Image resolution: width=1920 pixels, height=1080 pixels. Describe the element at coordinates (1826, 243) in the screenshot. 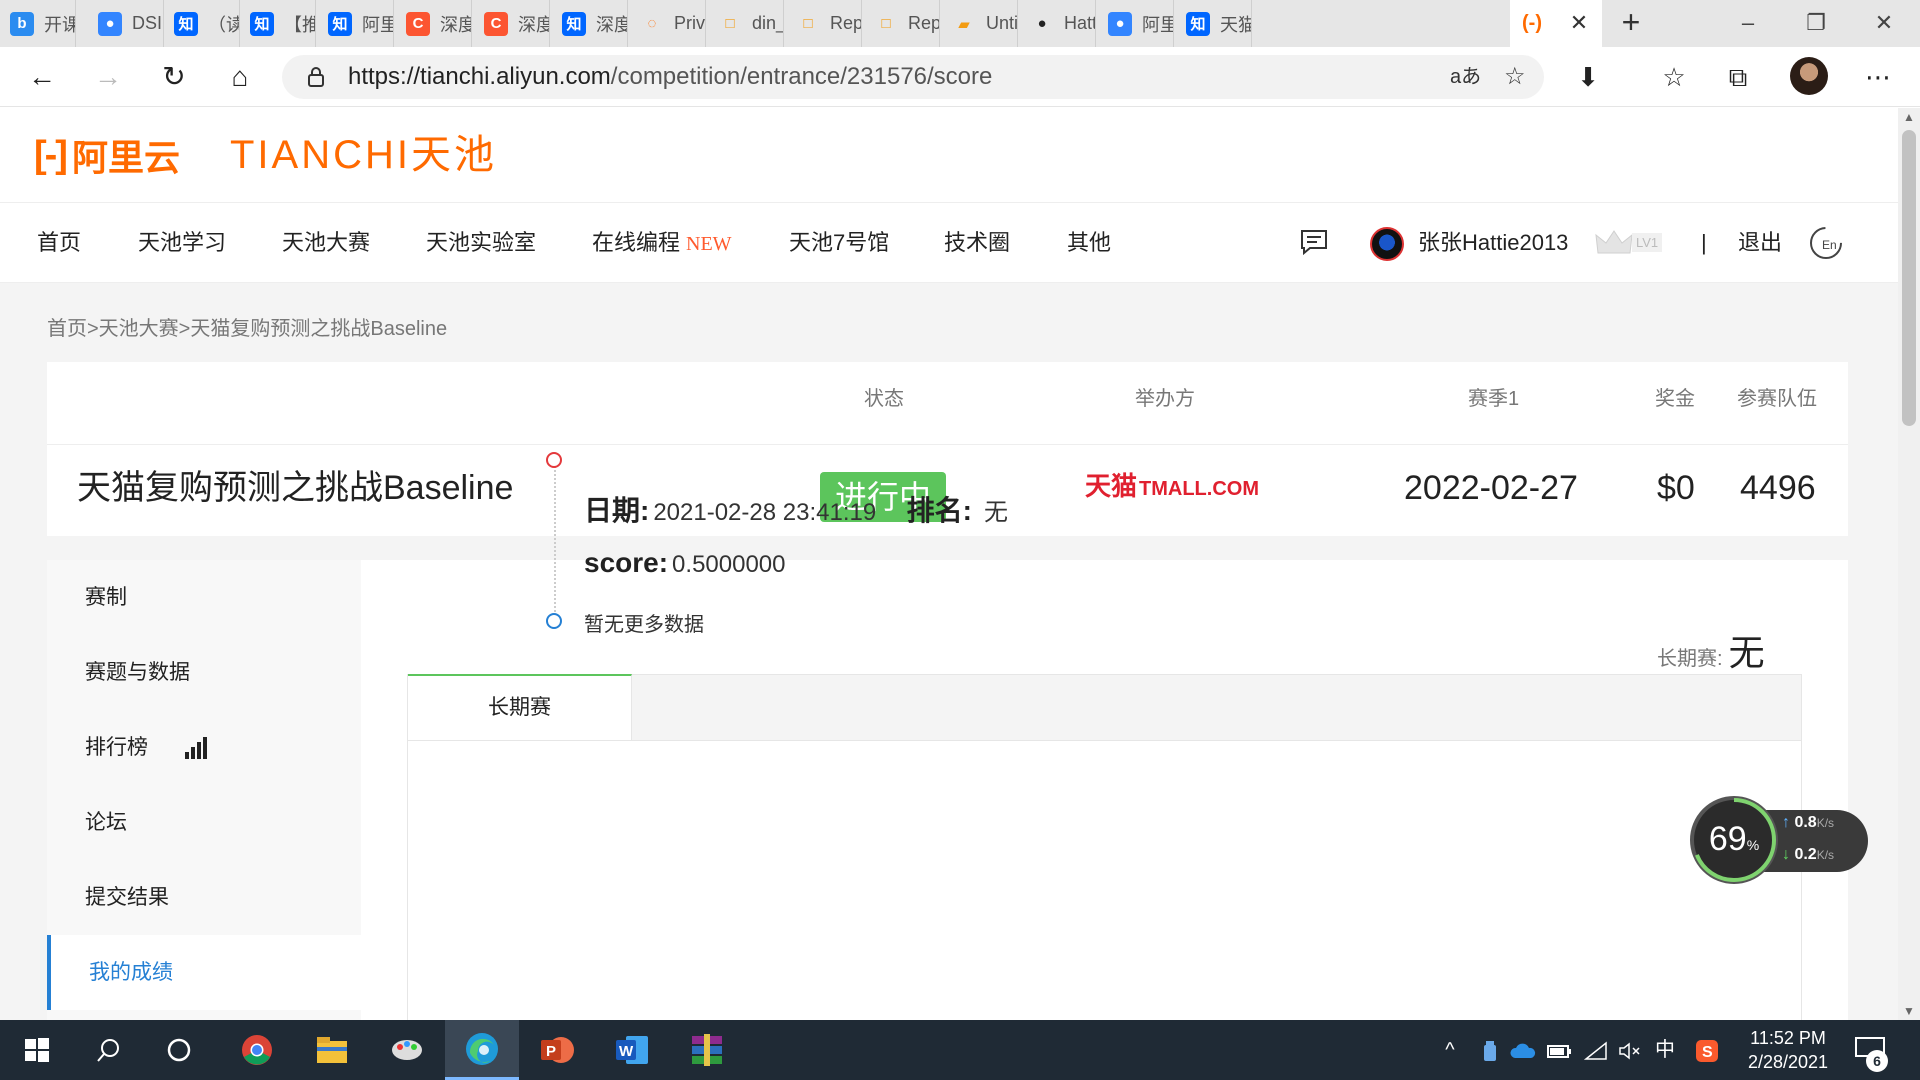

I see `language-switch-icon: En` at that location.